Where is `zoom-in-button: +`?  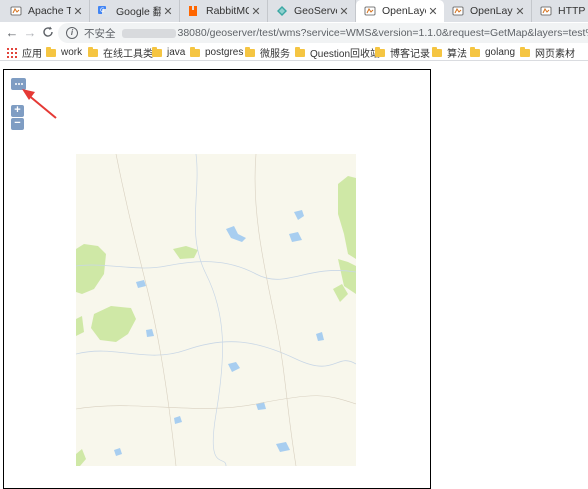 zoom-in-button: + is located at coordinates (17, 111).